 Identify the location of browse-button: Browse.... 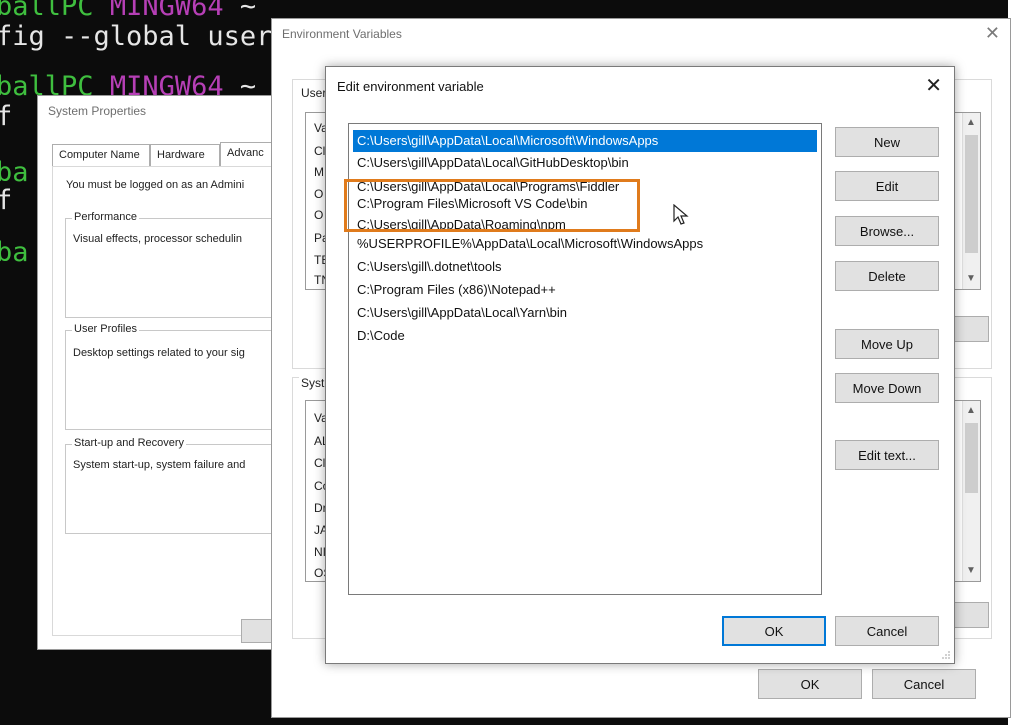
(887, 231).